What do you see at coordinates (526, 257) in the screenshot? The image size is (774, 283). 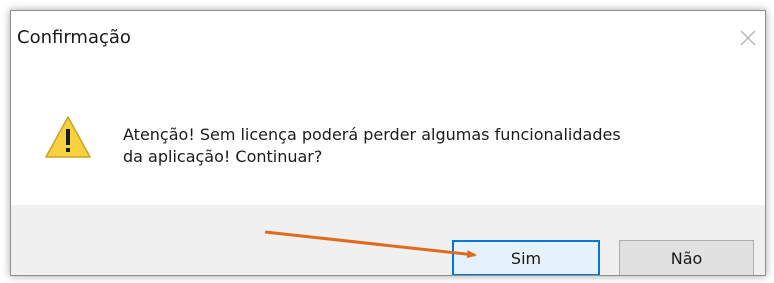 I see `yes-button: Sim` at bounding box center [526, 257].